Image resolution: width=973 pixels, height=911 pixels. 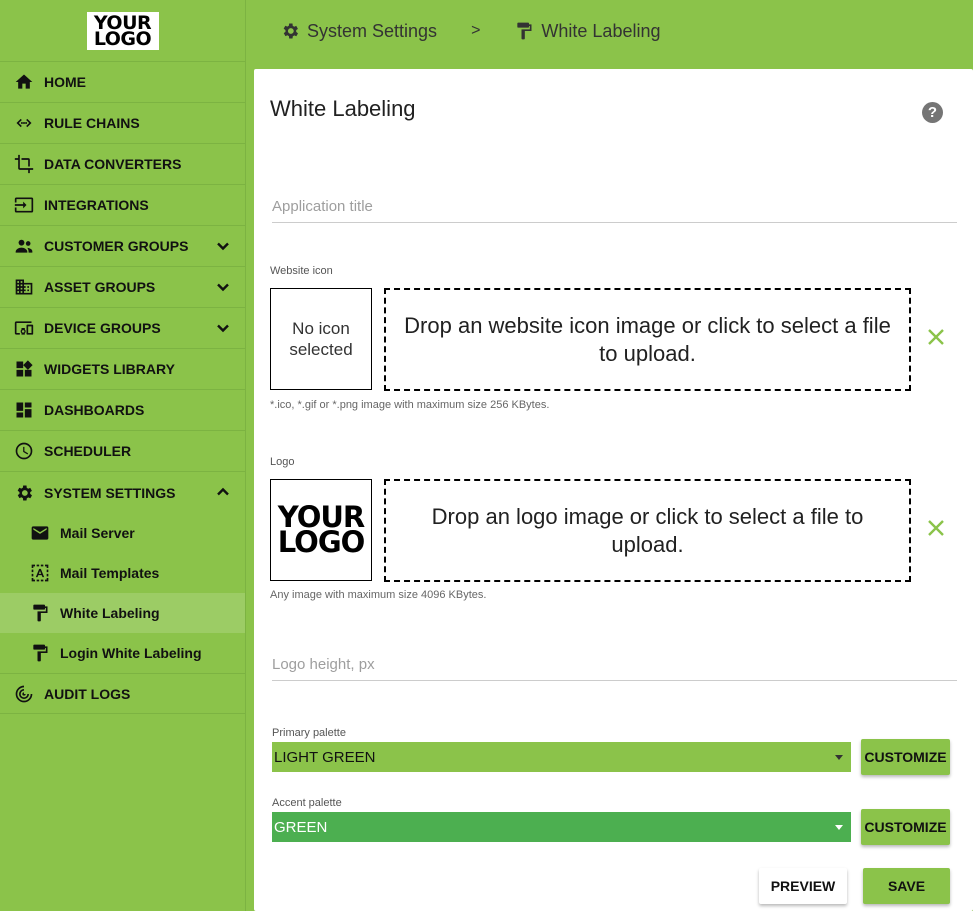 I want to click on logo-height-field, so click(x=614, y=665).